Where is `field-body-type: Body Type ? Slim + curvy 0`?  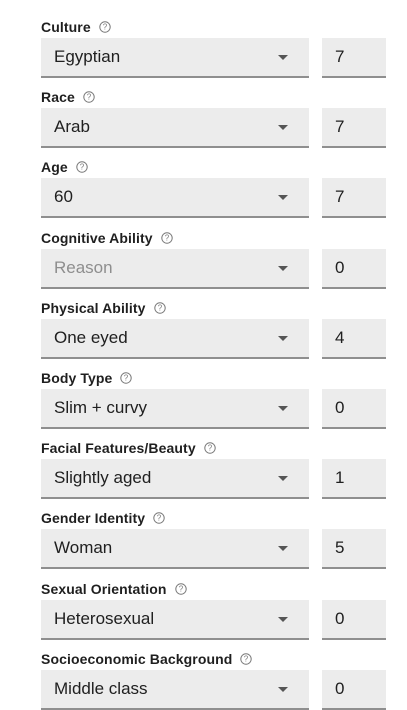 field-body-type: Body Type ? Slim + curvy 0 is located at coordinates (203, 390).